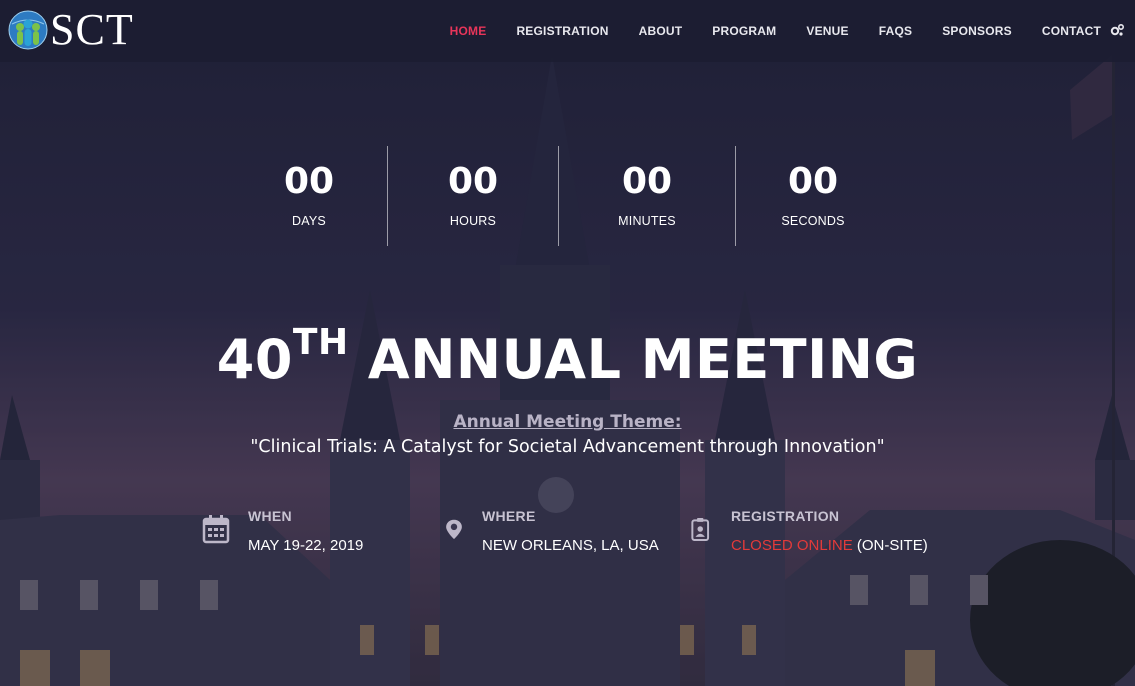 The image size is (1135, 686). Describe the element at coordinates (309, 221) in the screenshot. I see `days-label: DAYS` at that location.